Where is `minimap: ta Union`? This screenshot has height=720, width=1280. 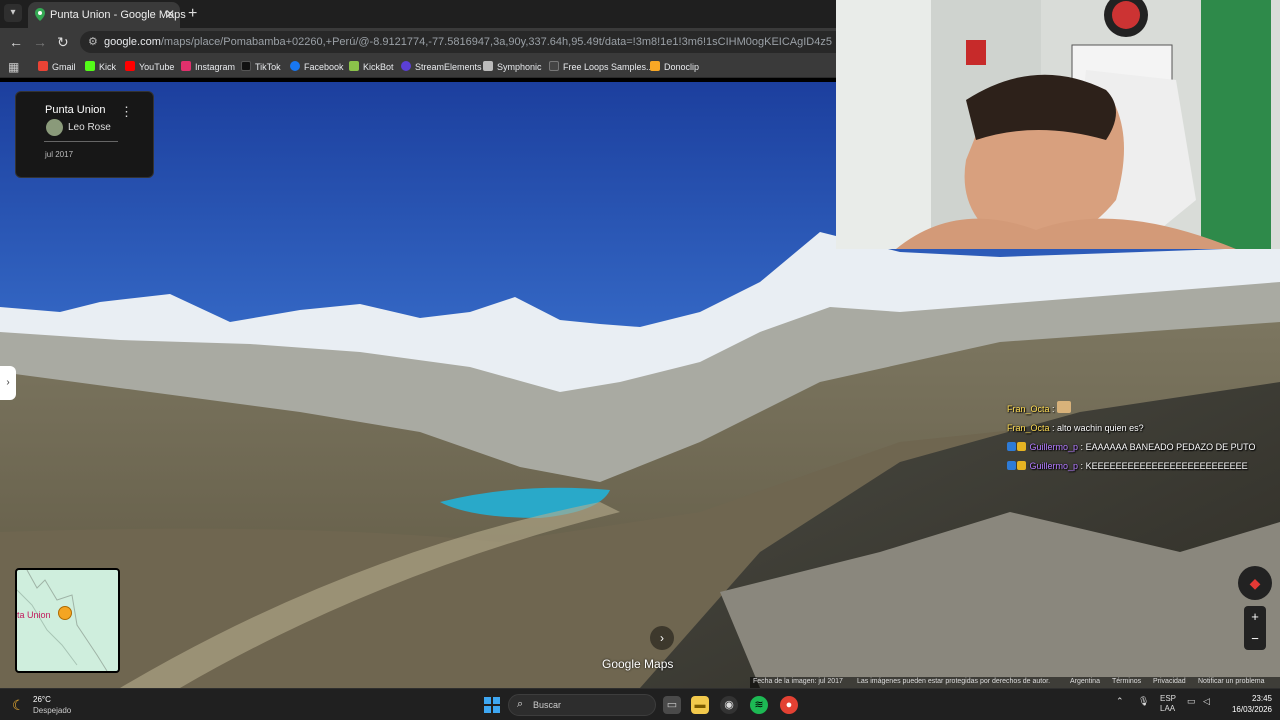
minimap: ta Union is located at coordinates (67, 620).